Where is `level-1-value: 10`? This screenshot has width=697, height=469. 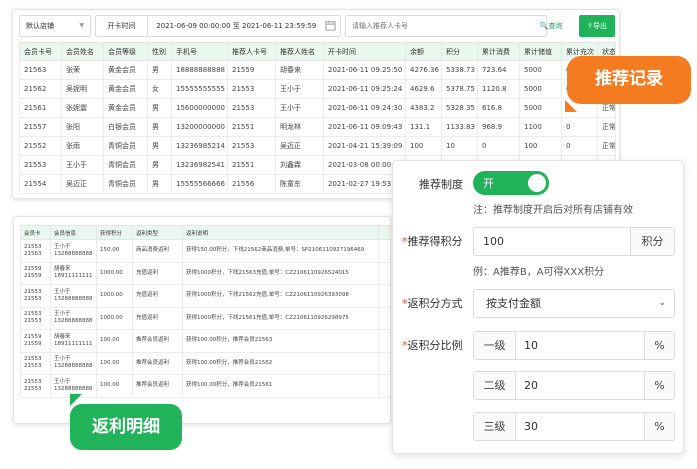
level-1-value: 10 is located at coordinates (531, 345).